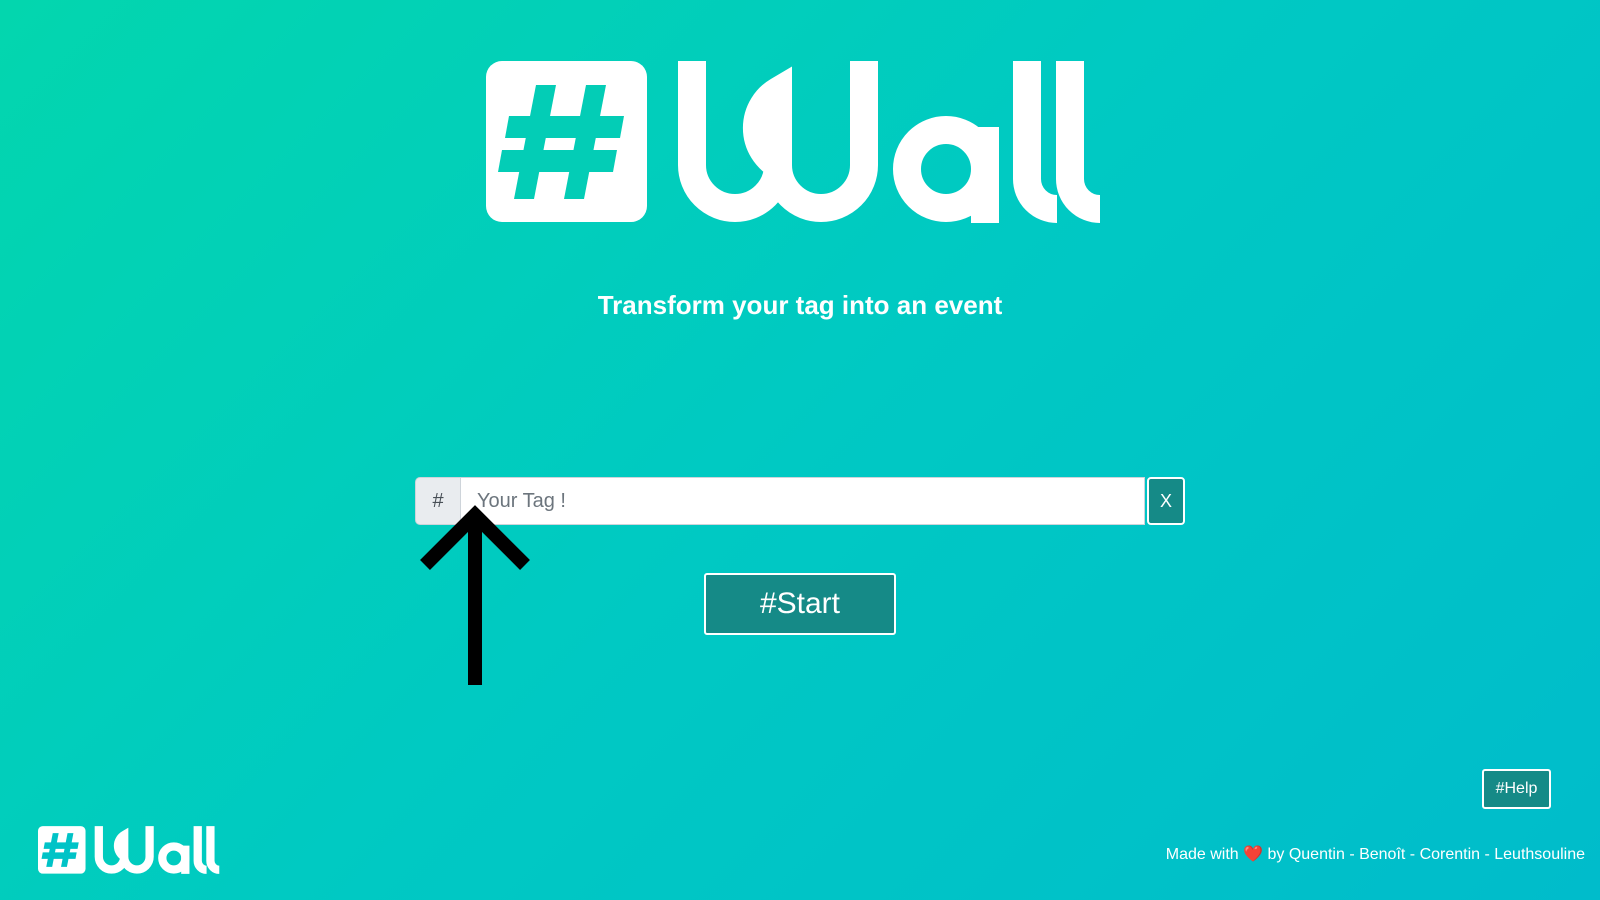  Describe the element at coordinates (889, 142) in the screenshot. I see `wall-wordmark` at that location.